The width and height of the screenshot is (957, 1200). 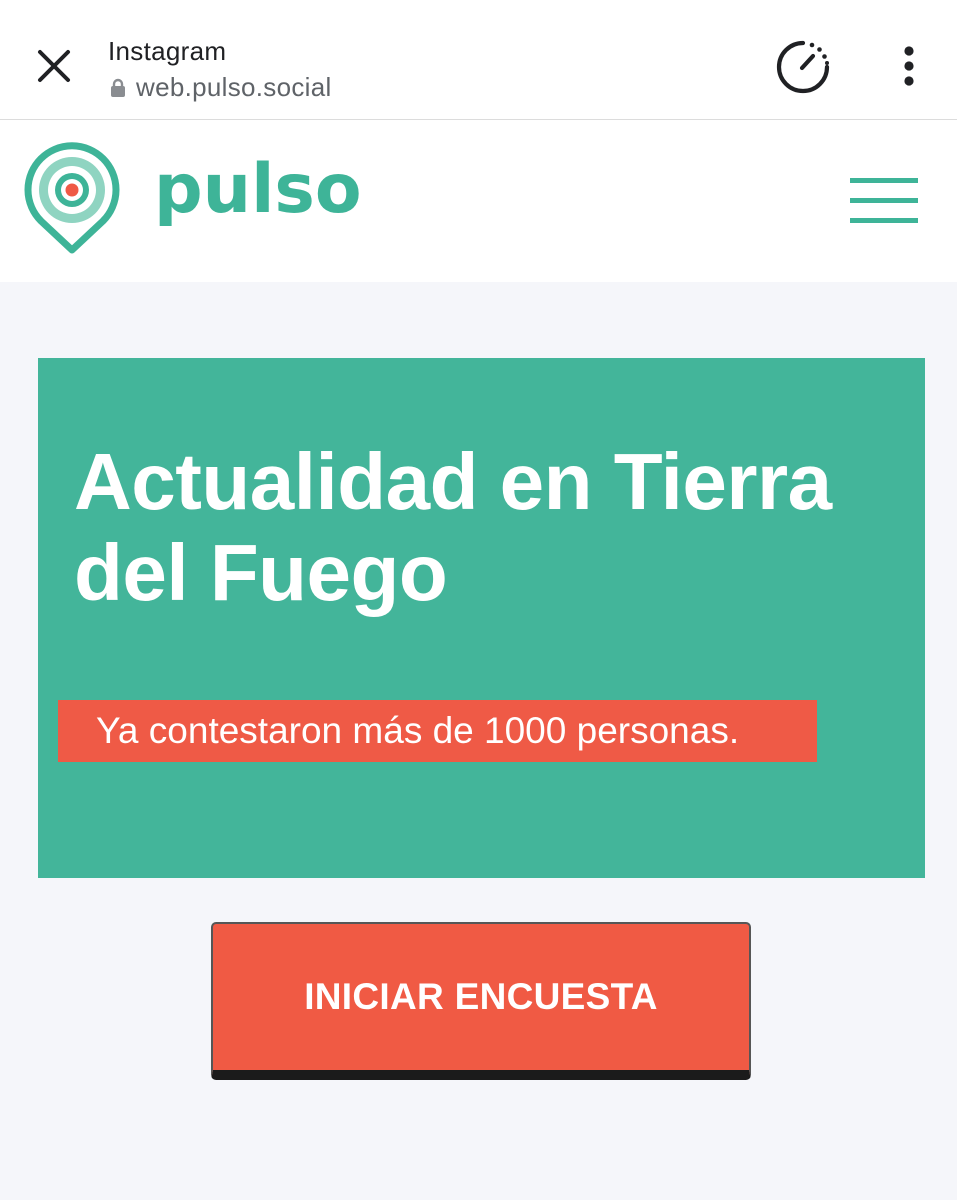 What do you see at coordinates (118, 88) in the screenshot?
I see `lock-icon` at bounding box center [118, 88].